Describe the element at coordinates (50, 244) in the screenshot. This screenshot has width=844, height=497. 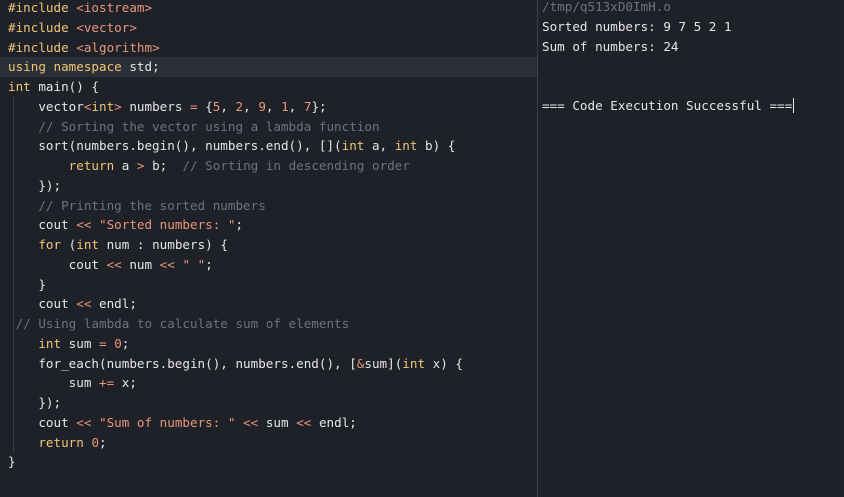
I see `code-token: for` at that location.